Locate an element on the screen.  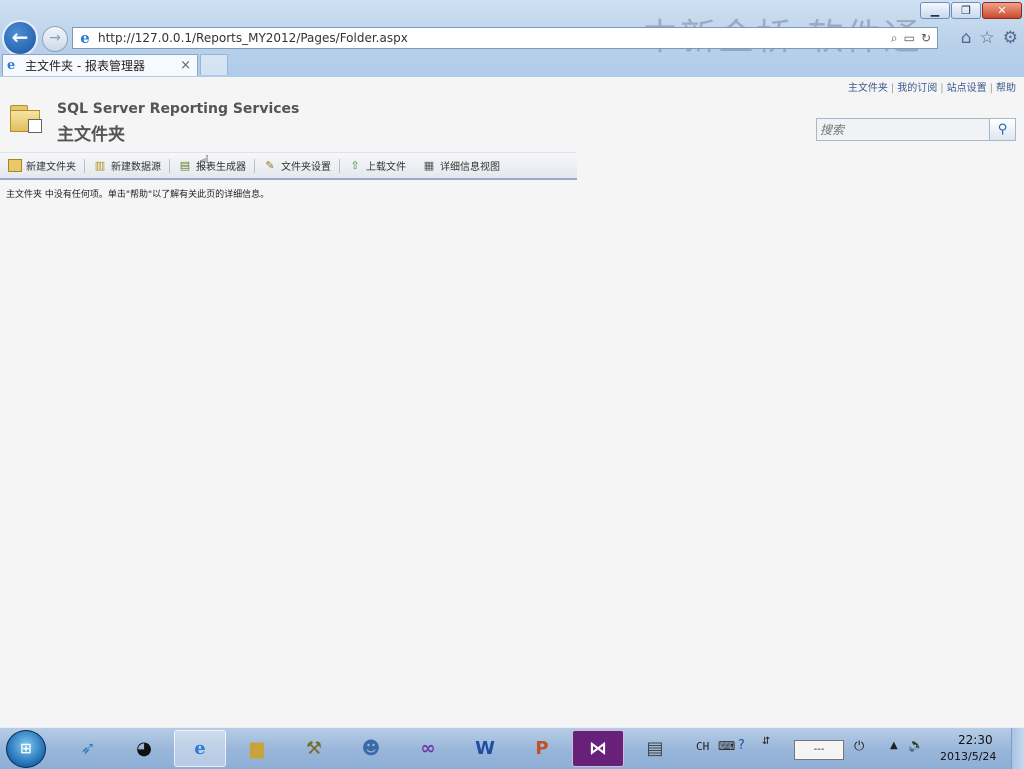
window-controls: ▁ ❐ ✕ is located at coordinates (971, 10).